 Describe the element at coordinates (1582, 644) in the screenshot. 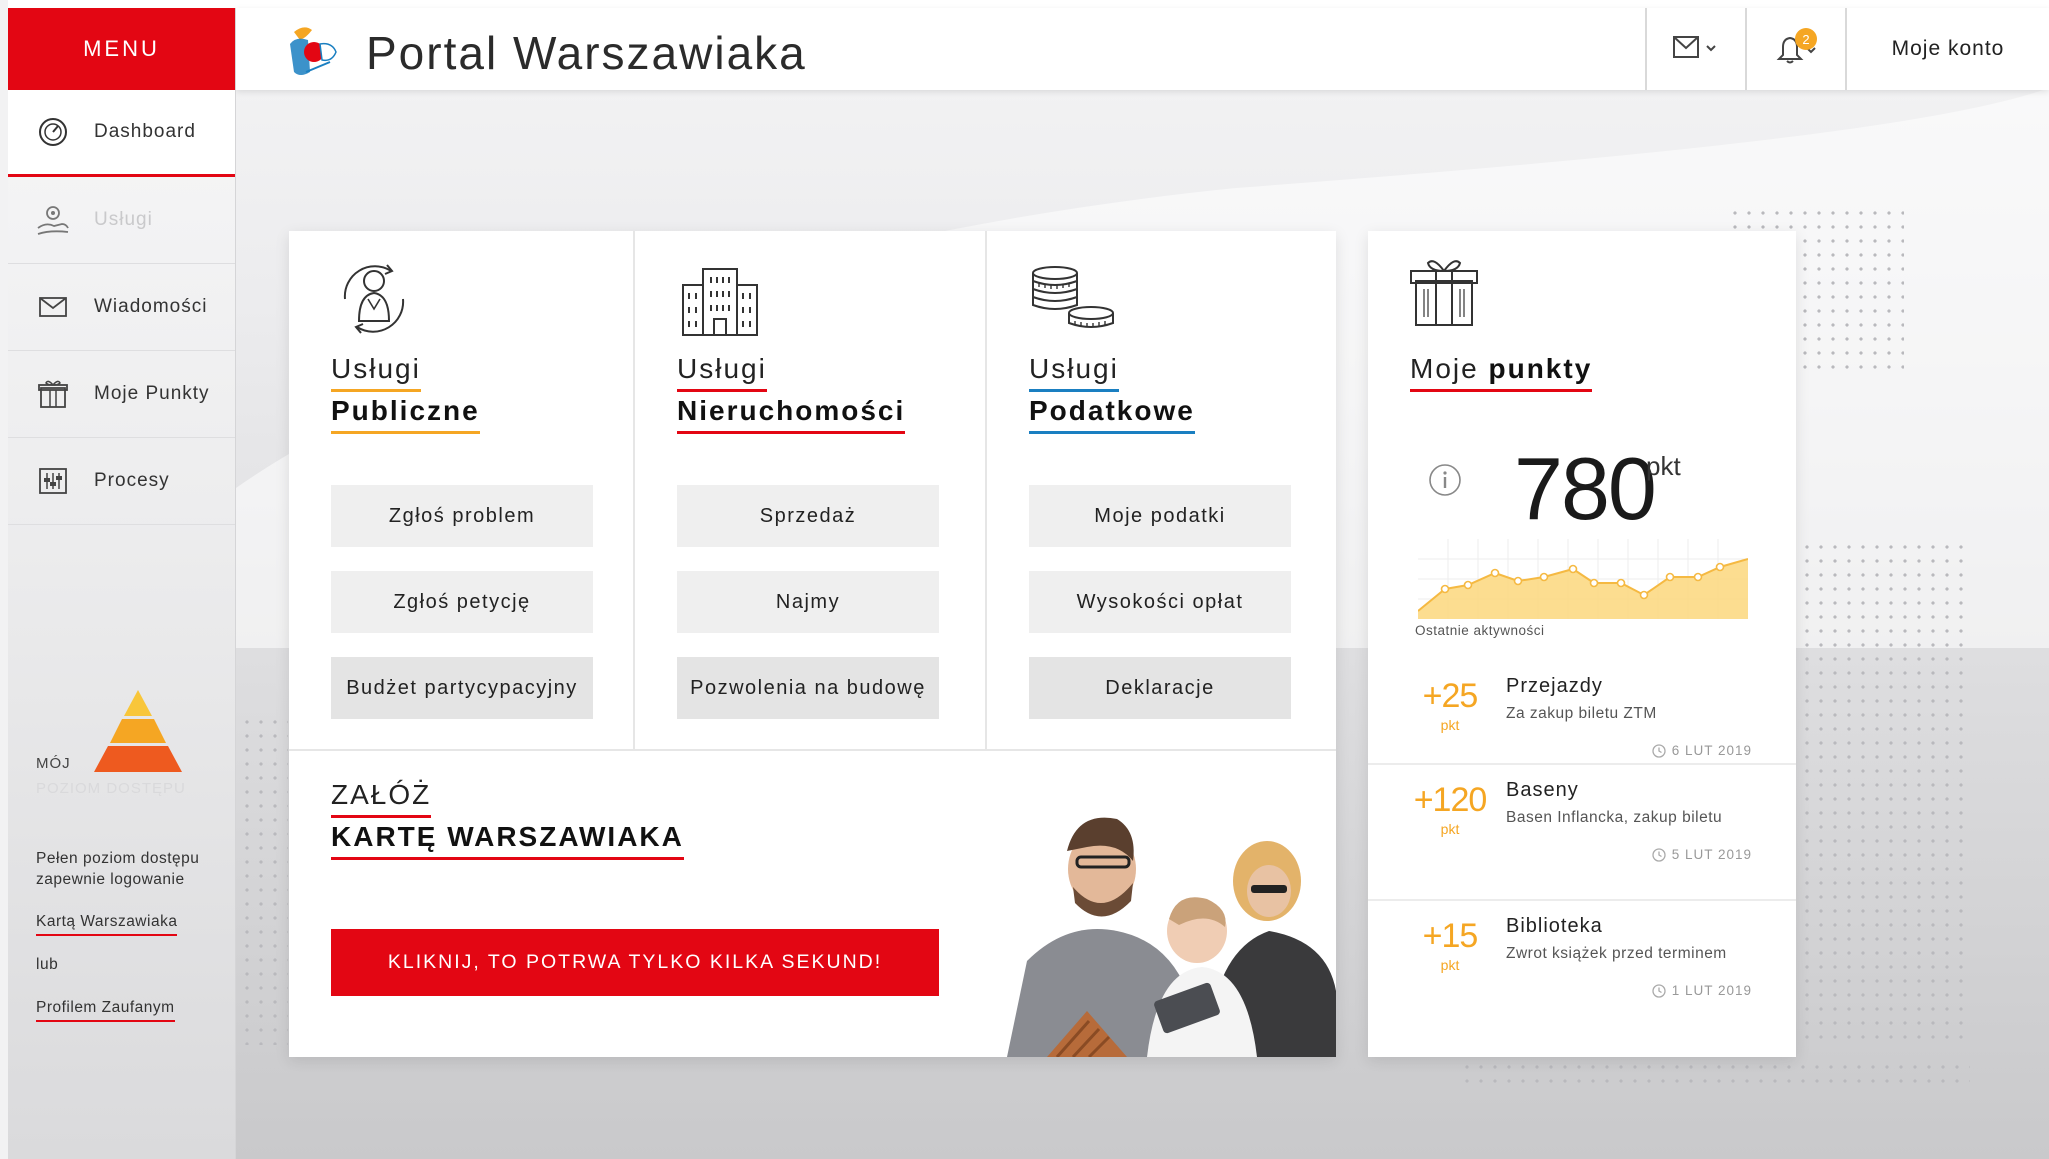

I see `my-points-card: Moje punkty 780 pkt Ostatnie aktywności` at that location.